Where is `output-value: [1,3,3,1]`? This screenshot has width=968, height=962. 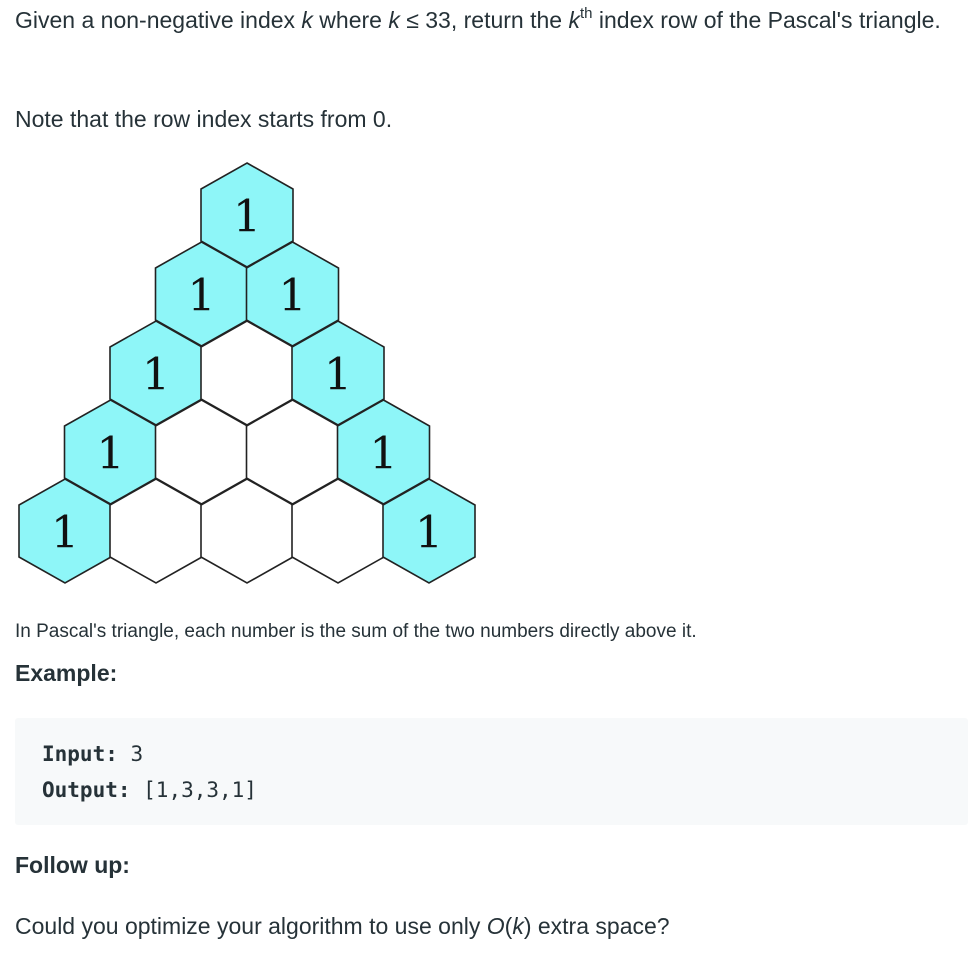
output-value: [1,3,3,1] is located at coordinates (193, 790).